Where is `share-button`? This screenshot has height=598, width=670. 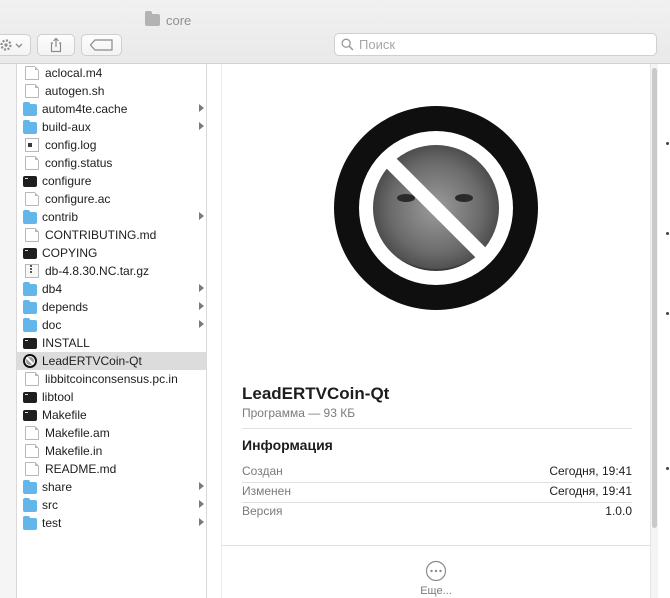
share-button is located at coordinates (56, 45).